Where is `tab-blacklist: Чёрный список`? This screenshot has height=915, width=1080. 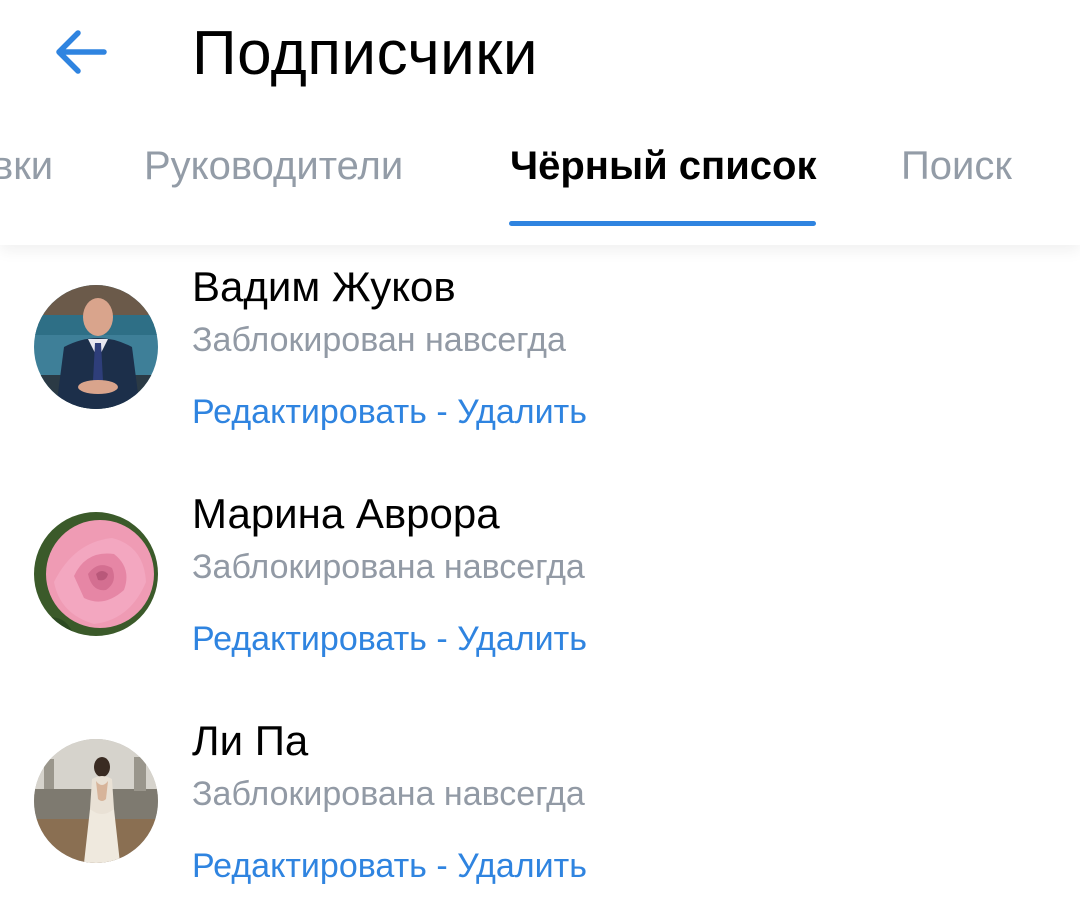 tab-blacklist: Чёрный список is located at coordinates (663, 166).